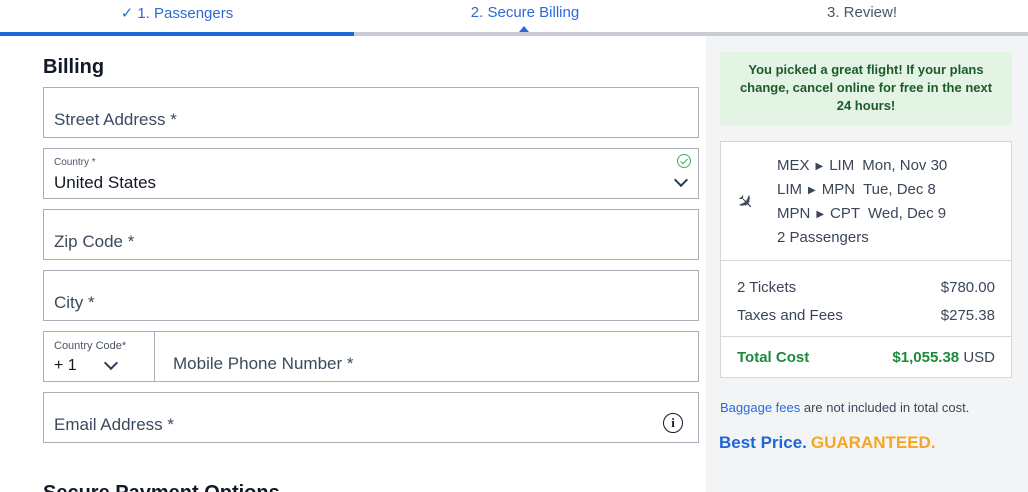 Image resolution: width=1028 pixels, height=492 pixels. What do you see at coordinates (866, 69) in the screenshot?
I see `promo-line: You picked a great flight! If your plans` at bounding box center [866, 69].